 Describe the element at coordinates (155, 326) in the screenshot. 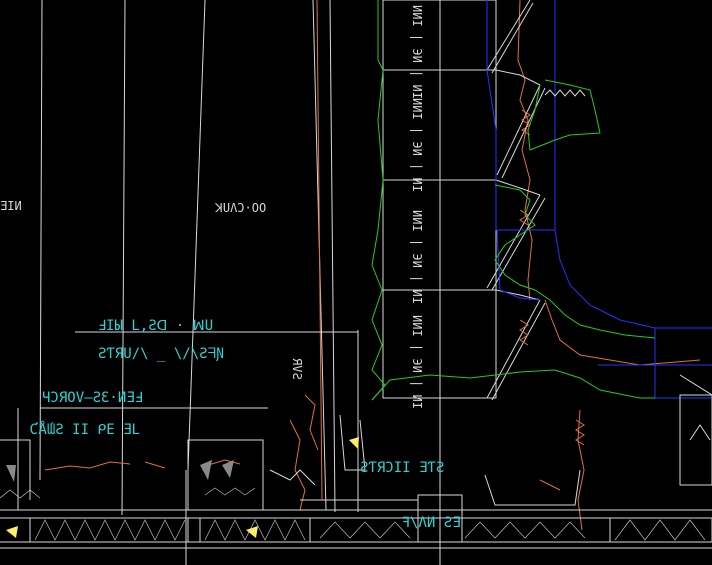

I see `annotation-label: ℲIЫ L,Ƨᗡ · ꟽU` at that location.